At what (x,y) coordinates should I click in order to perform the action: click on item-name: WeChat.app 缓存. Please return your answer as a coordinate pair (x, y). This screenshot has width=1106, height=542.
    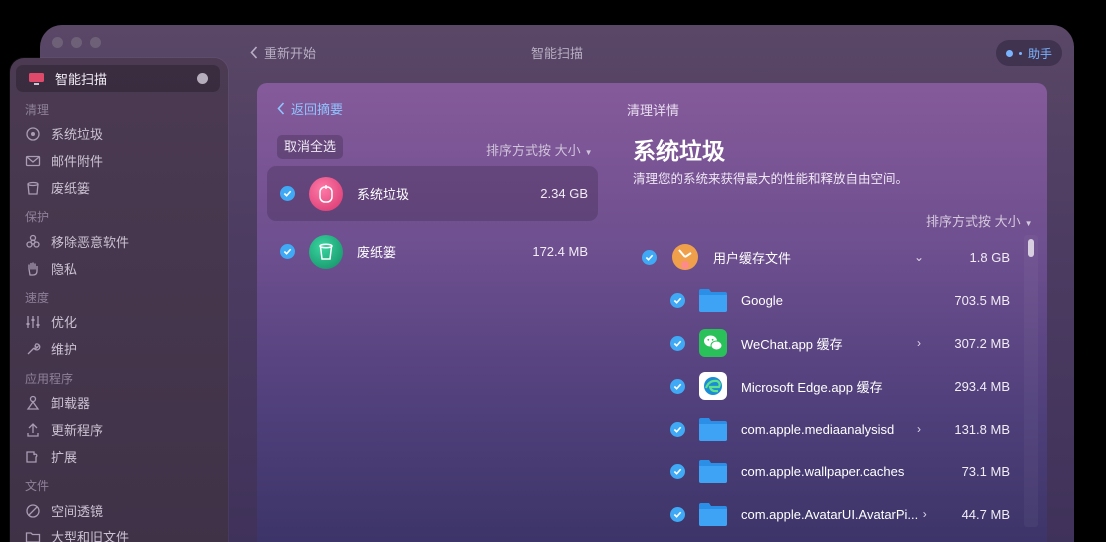
    Looking at the image, I should click on (792, 344).